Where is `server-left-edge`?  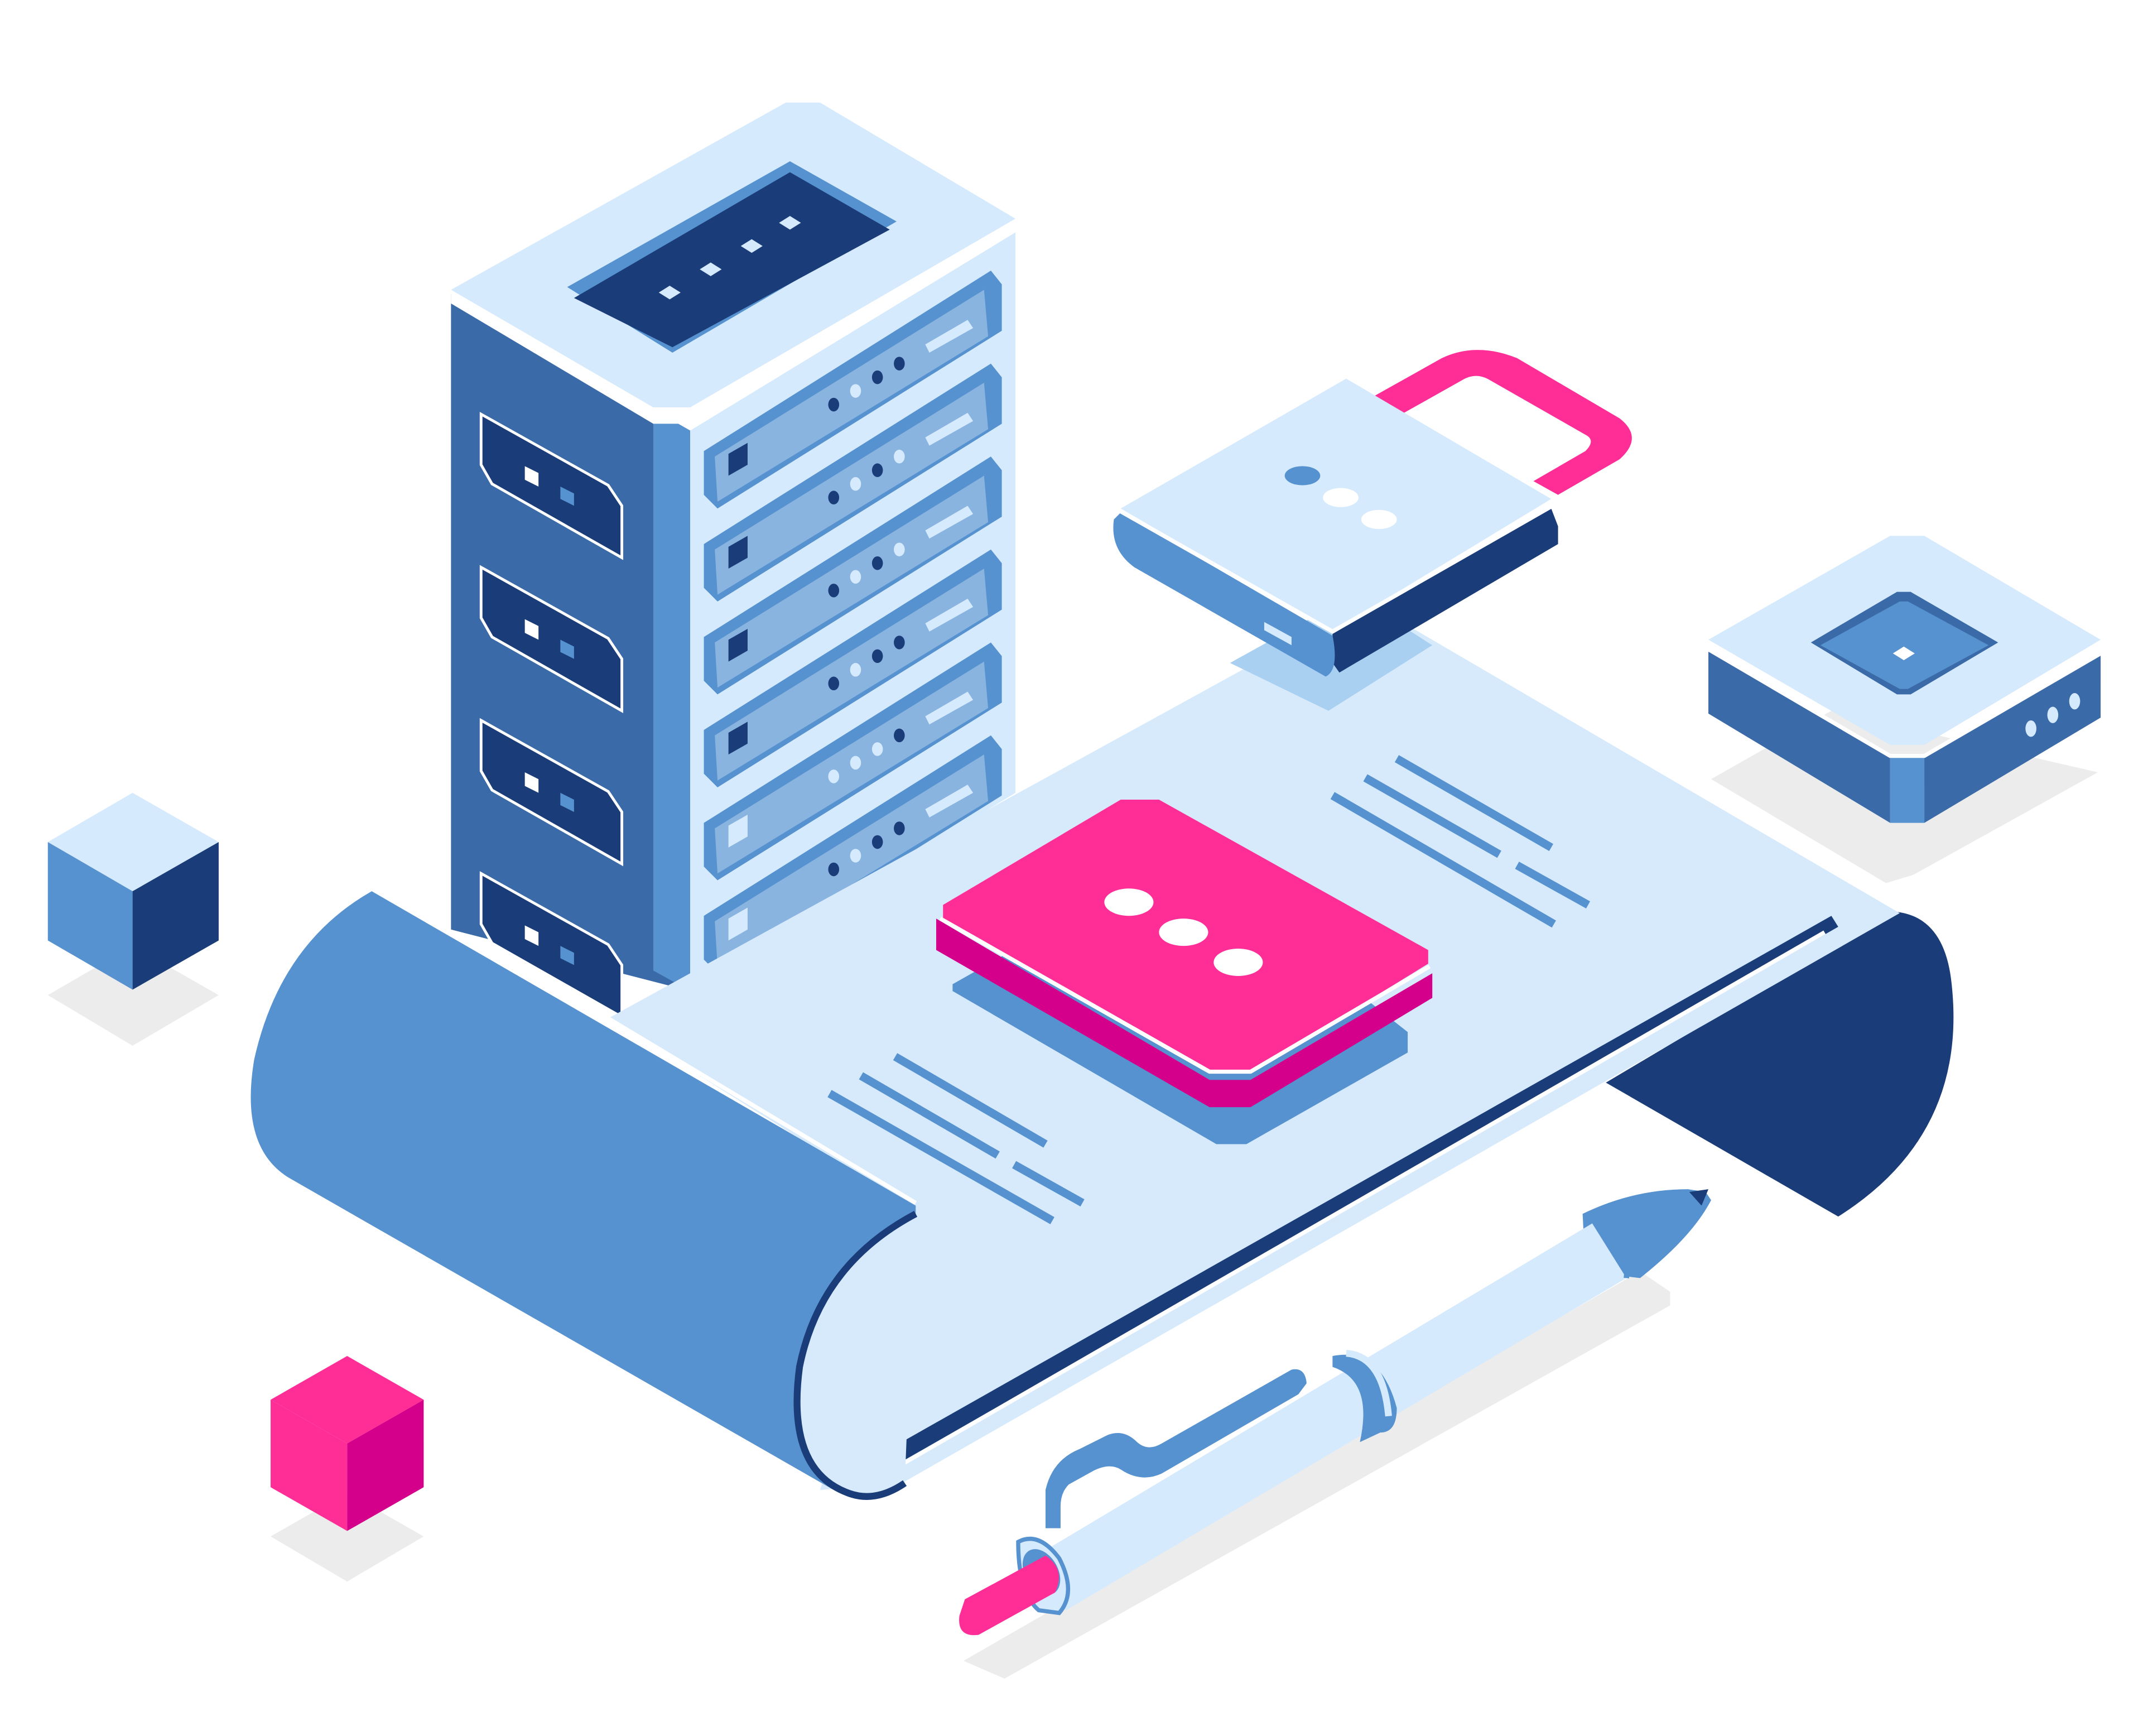
server-left-edge is located at coordinates (672, 700).